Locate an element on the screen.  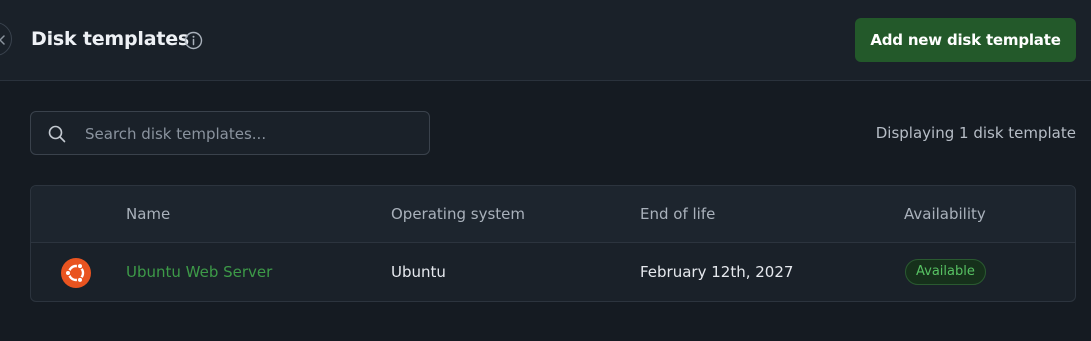
search-input is located at coordinates (250, 134).